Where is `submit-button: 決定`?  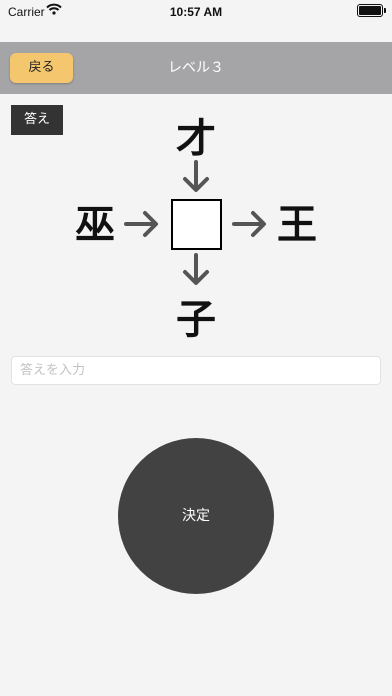
submit-button: 決定 is located at coordinates (196, 516).